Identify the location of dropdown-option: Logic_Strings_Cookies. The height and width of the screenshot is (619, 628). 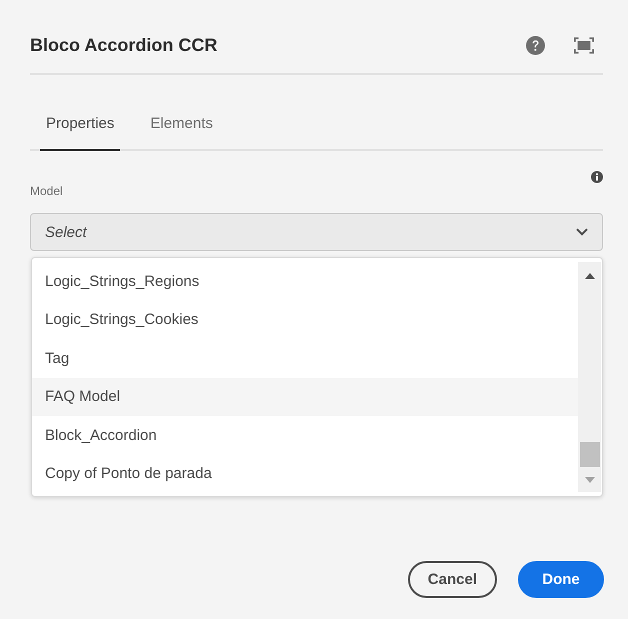
(305, 319).